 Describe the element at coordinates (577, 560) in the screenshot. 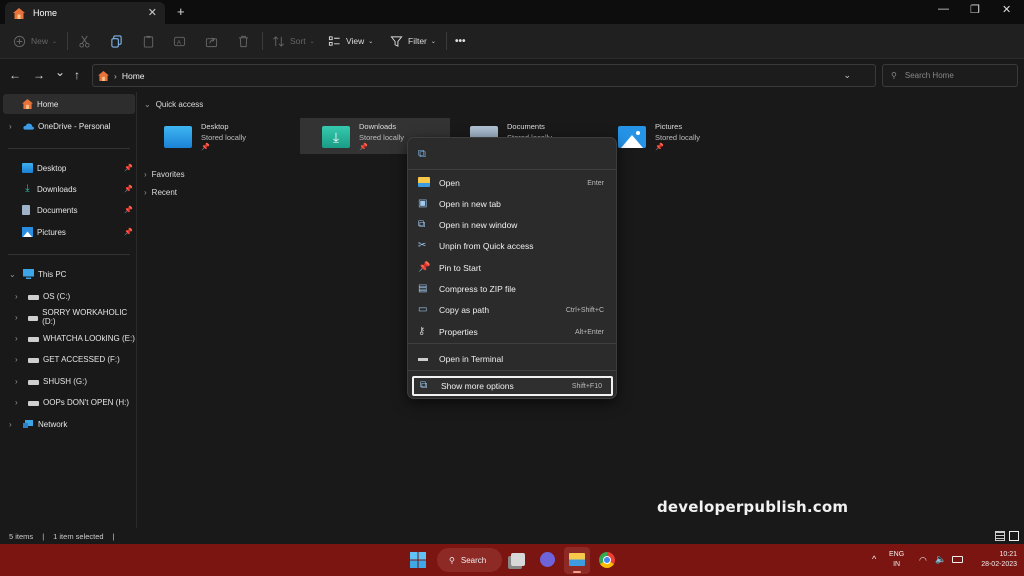

I see `file-explorer-taskbar-icon` at that location.